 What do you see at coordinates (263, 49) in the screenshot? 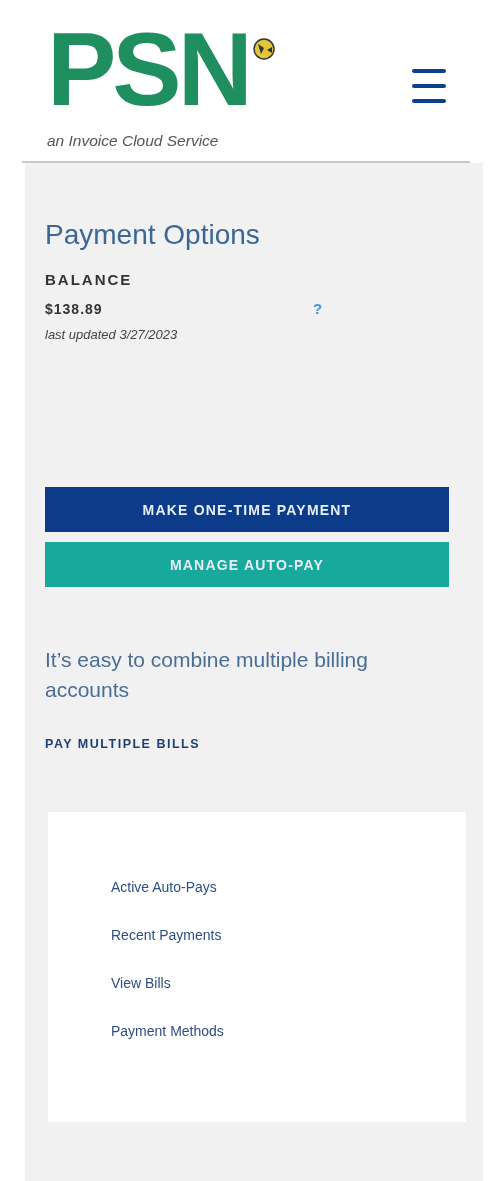
I see `ball-icon` at bounding box center [263, 49].